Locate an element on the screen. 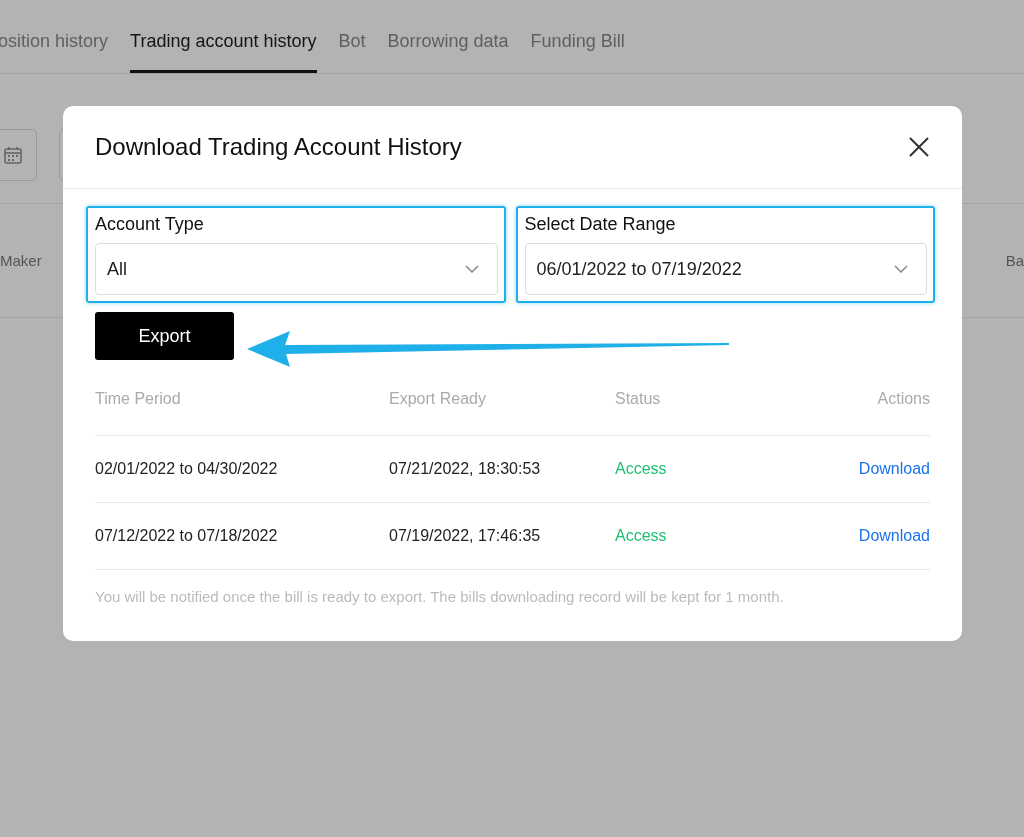 The width and height of the screenshot is (1024, 837). field-label: Select Date Range is located at coordinates (600, 224).